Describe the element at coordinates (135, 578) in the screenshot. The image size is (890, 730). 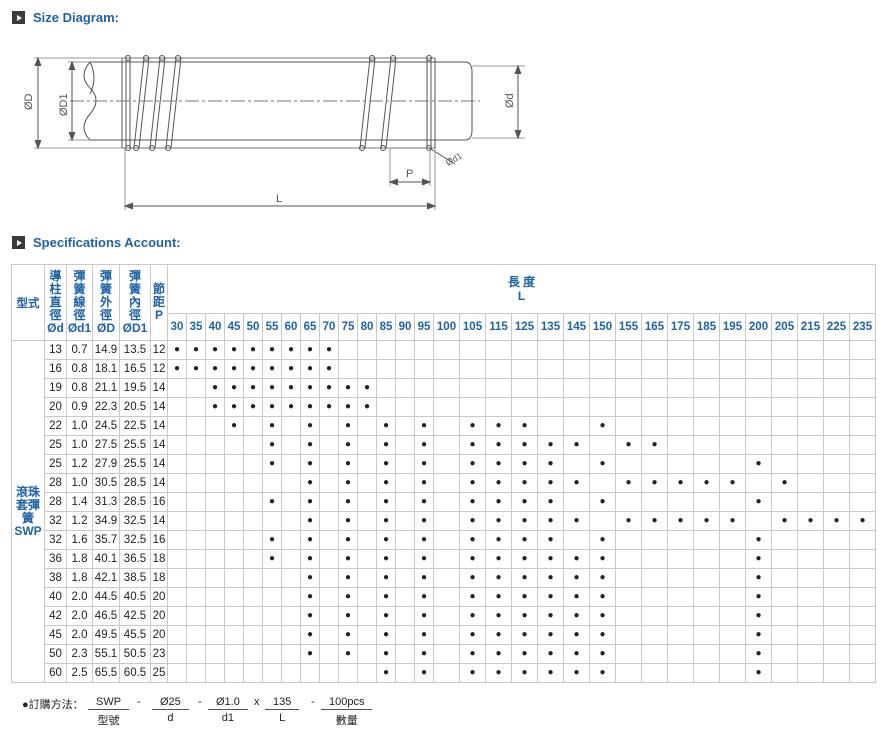
I see `spec-cell-d1: 38.5` at that location.